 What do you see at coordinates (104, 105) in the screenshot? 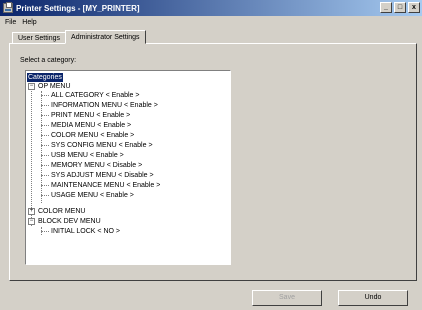
I see `tree-item-information-menu: INFORMATION MENU < Enable >` at bounding box center [104, 105].